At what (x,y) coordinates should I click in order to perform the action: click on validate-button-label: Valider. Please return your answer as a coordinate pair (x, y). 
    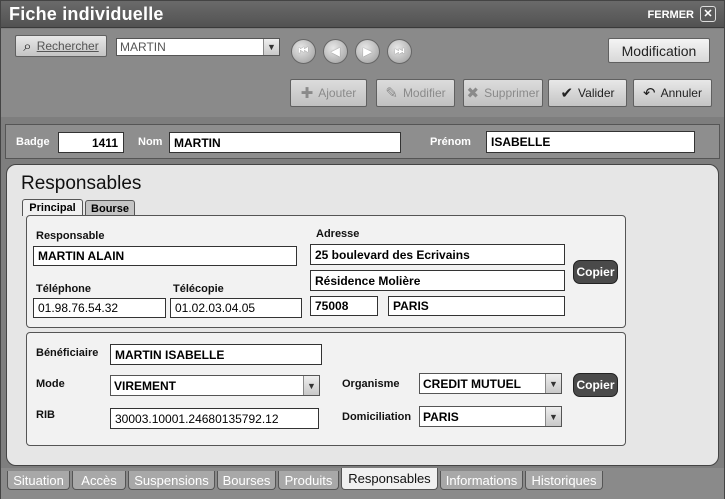
    Looking at the image, I should click on (596, 93).